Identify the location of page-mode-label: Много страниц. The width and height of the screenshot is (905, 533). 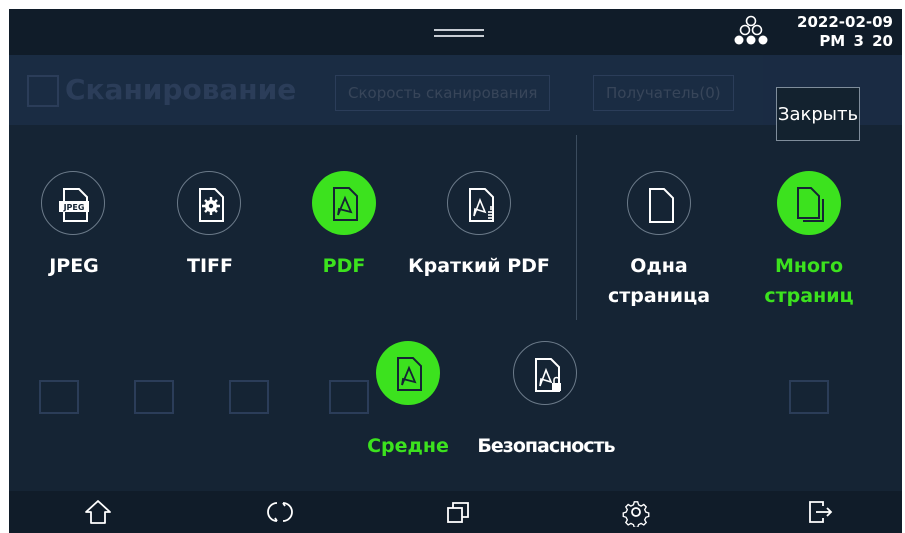
(809, 281).